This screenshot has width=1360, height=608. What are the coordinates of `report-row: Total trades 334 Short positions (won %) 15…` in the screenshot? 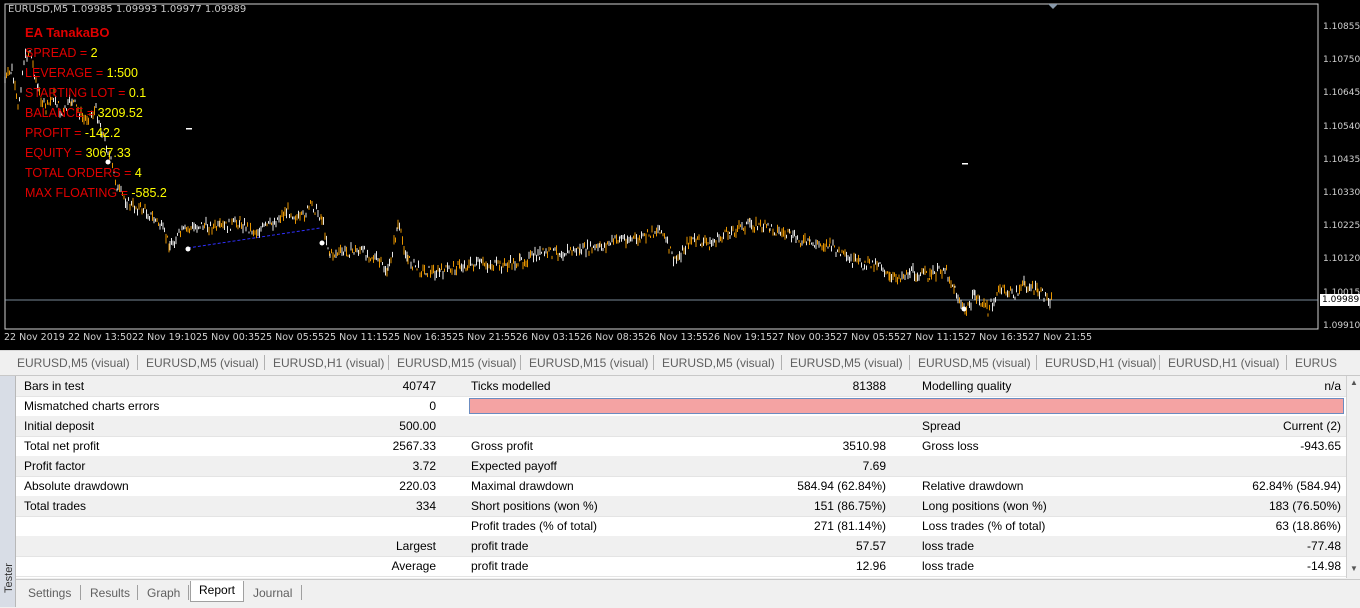 It's located at (681, 506).